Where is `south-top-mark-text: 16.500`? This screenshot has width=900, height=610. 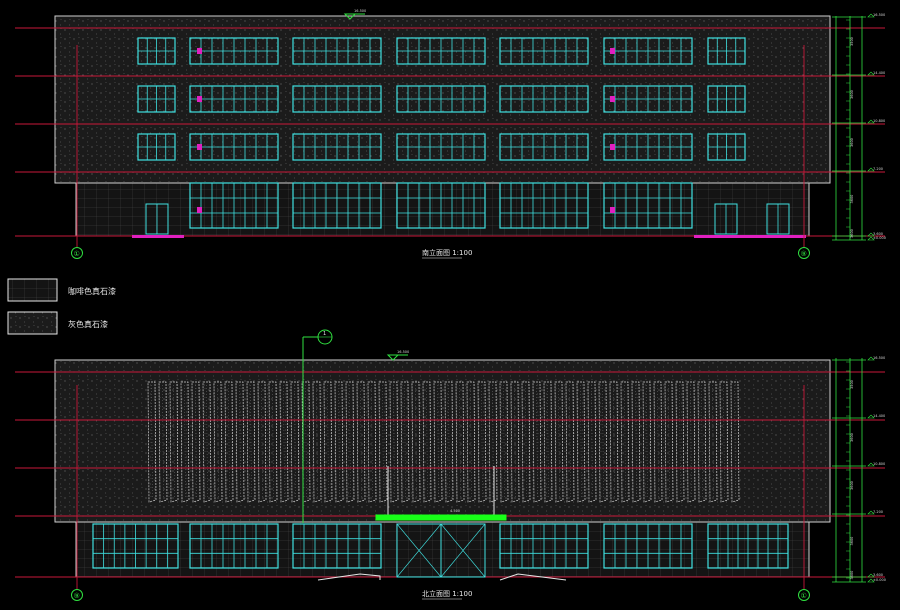
south-top-mark-text: 16.500 is located at coordinates (360, 11).